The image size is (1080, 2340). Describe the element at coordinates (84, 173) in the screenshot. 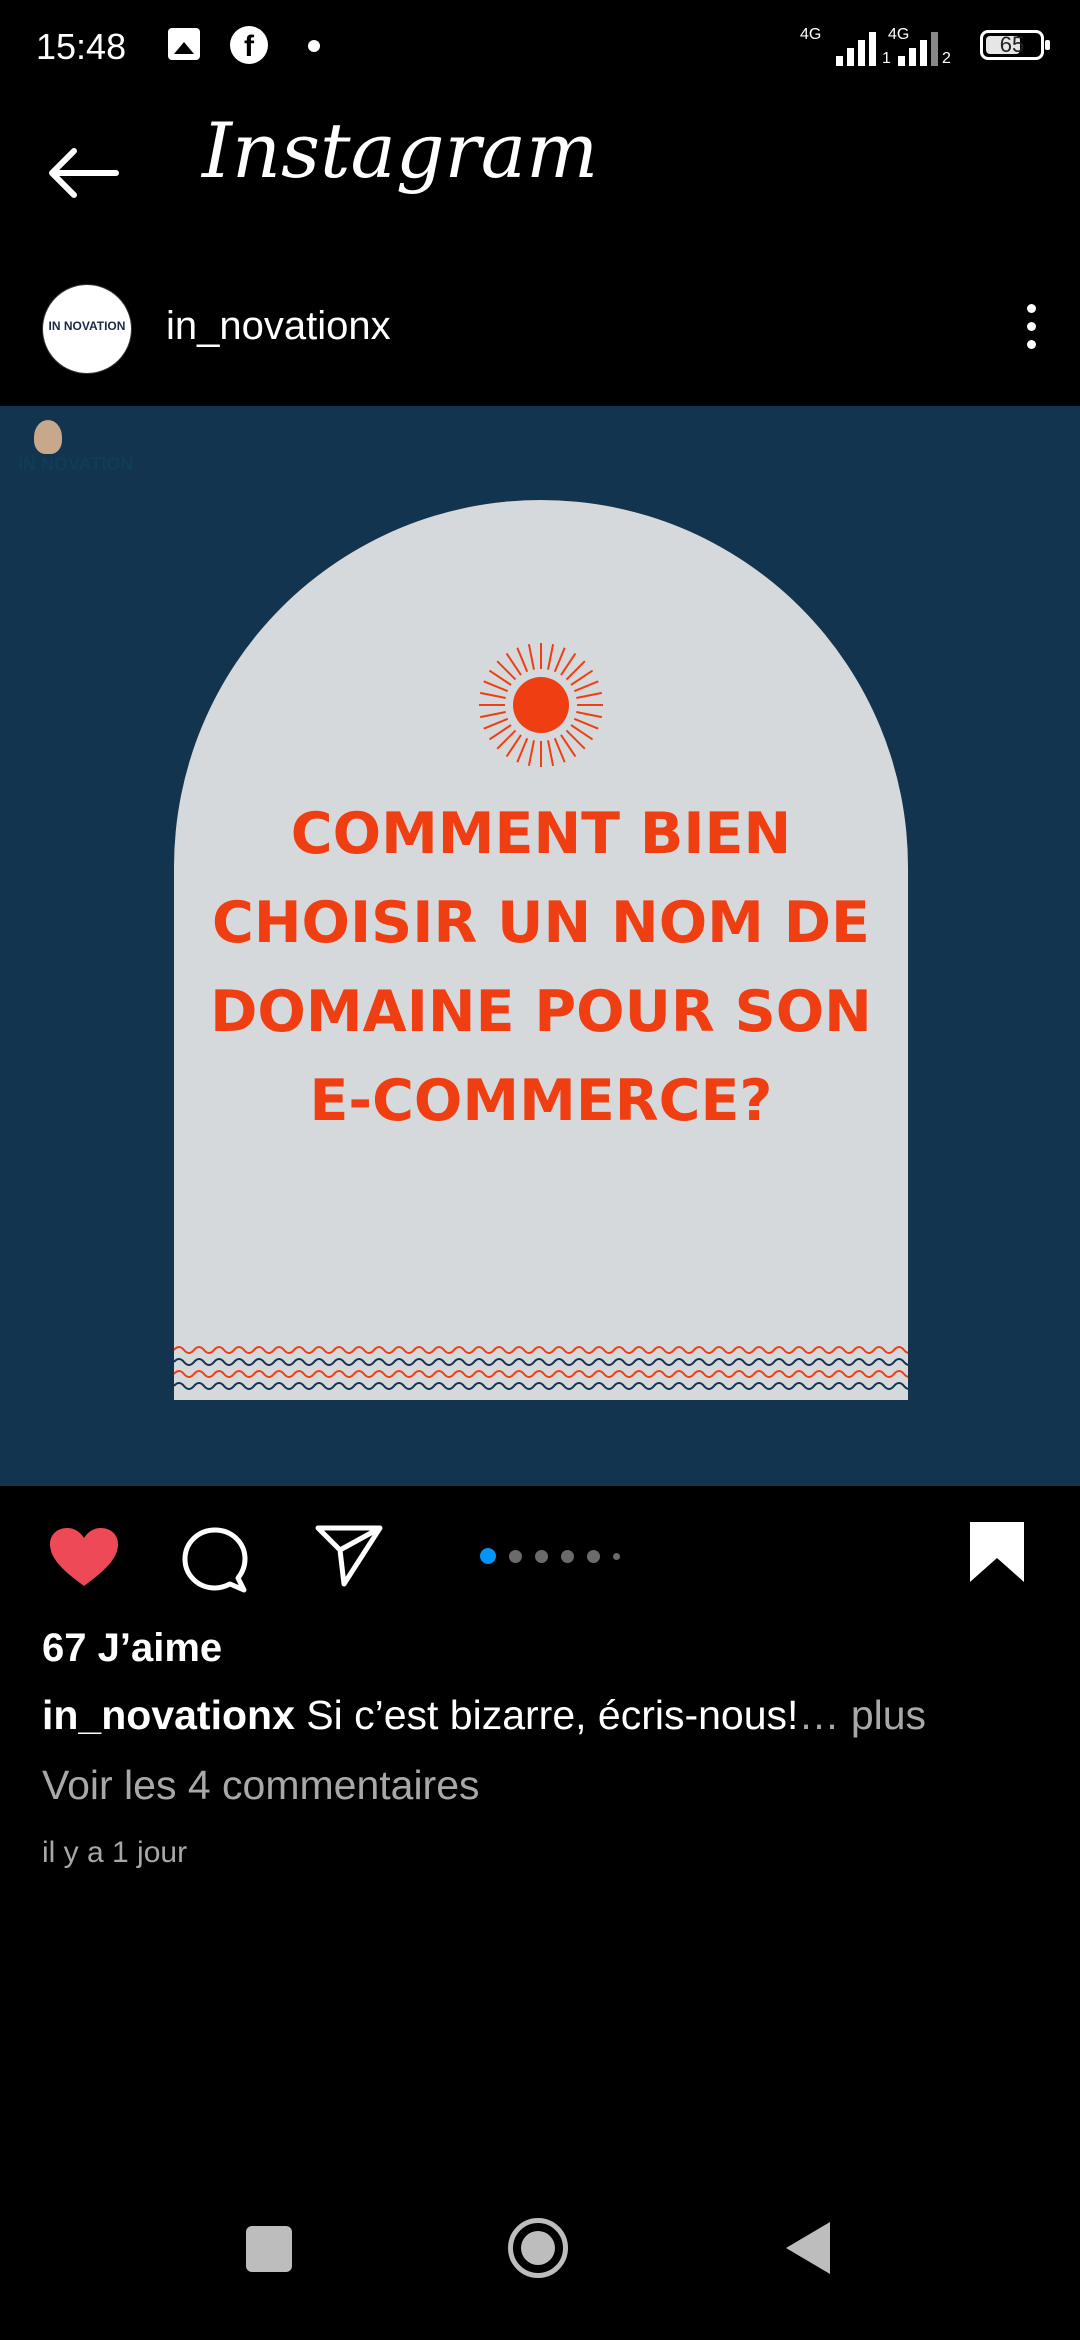

I see `arrow-left-icon` at that location.